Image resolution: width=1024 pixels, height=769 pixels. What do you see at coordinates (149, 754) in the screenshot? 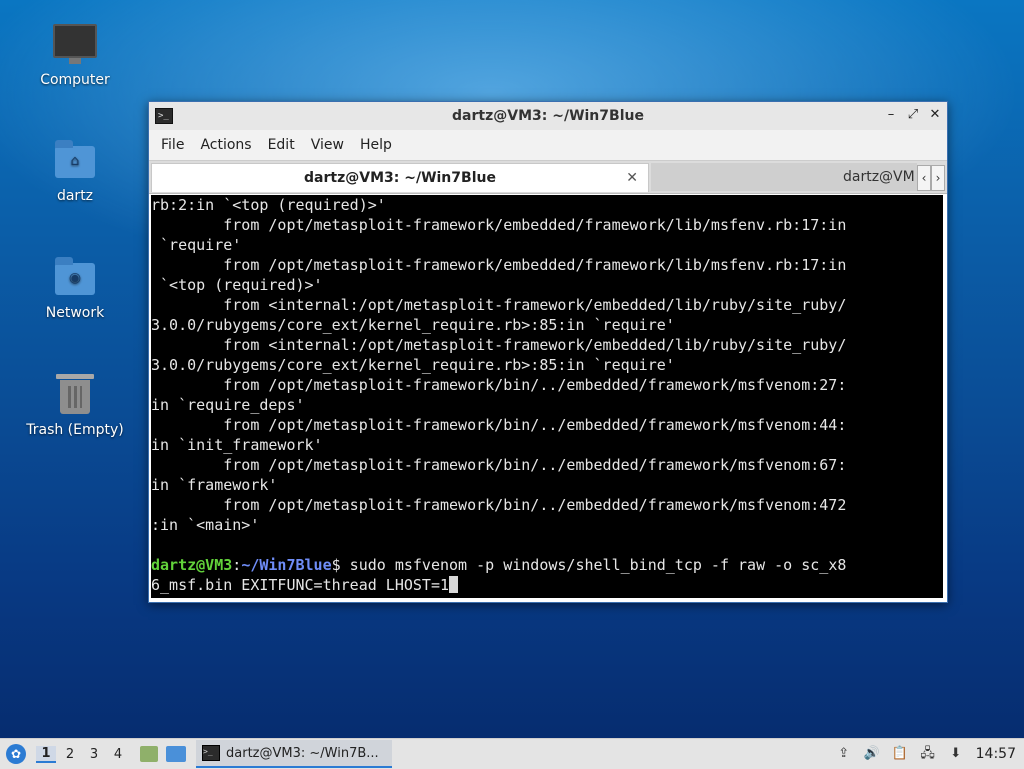
I see `file-manager-icon` at bounding box center [149, 754].